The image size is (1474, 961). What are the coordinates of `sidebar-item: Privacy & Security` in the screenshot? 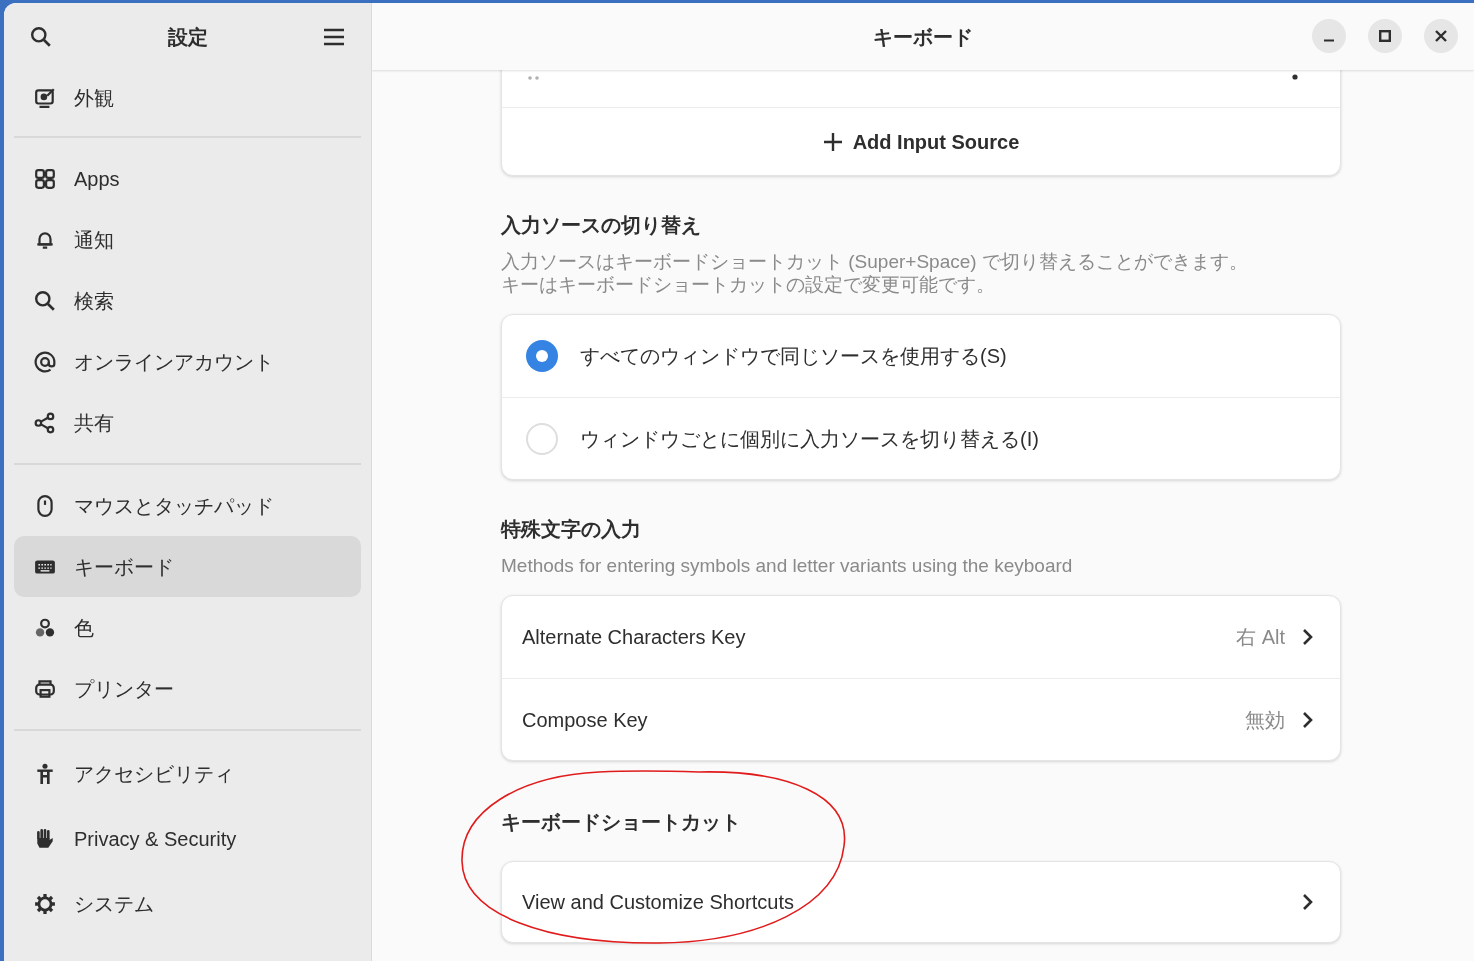 It's located at (187, 838).